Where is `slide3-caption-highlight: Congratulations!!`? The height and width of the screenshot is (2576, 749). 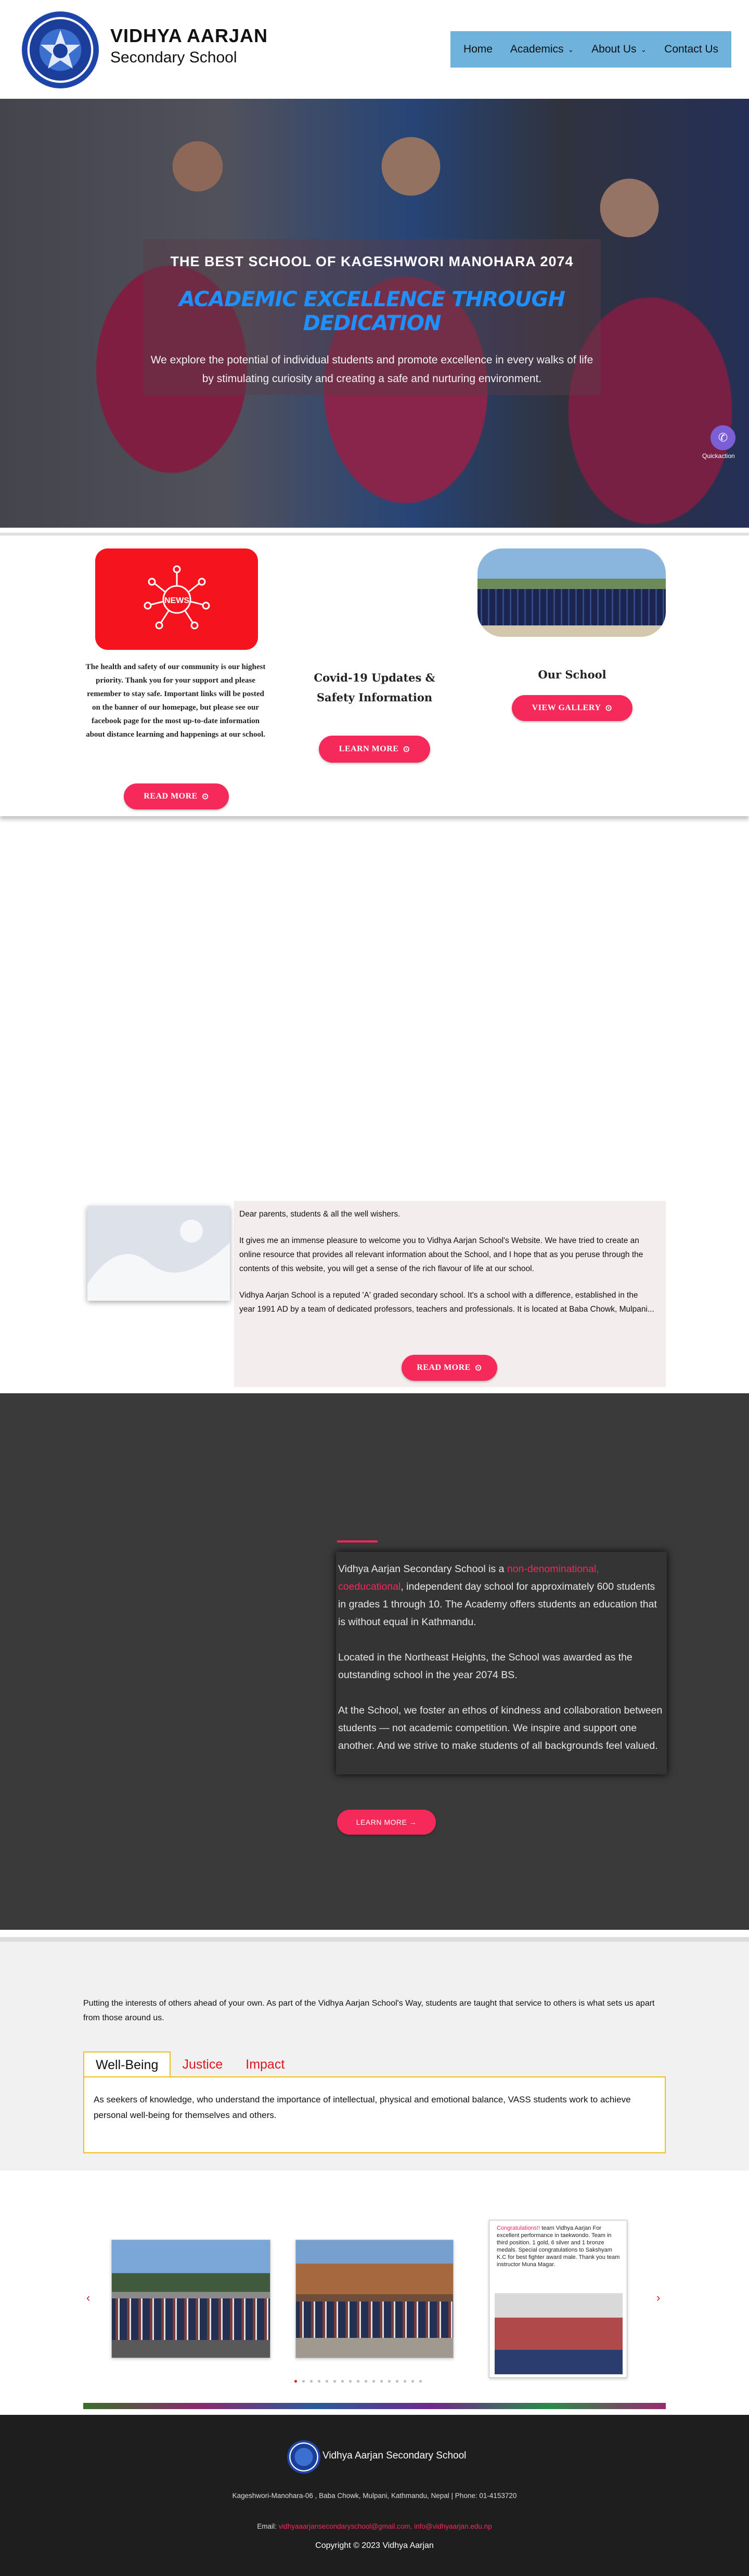 slide3-caption-highlight: Congratulations!! is located at coordinates (518, 2228).